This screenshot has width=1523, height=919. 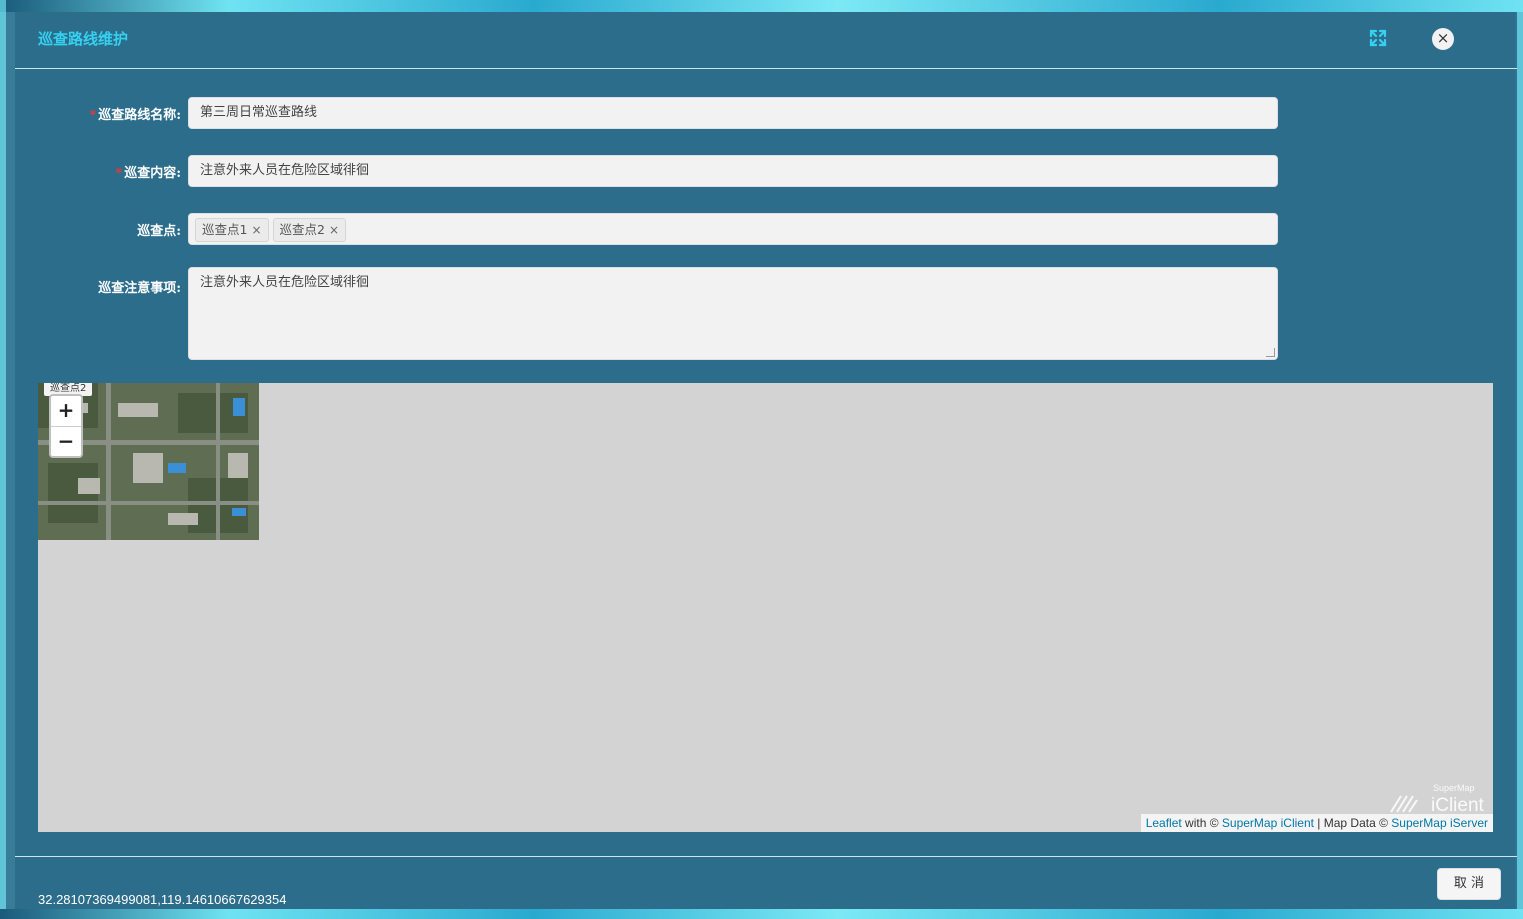 I want to click on notes-label: 巡查注意事项:, so click(x=139, y=288).